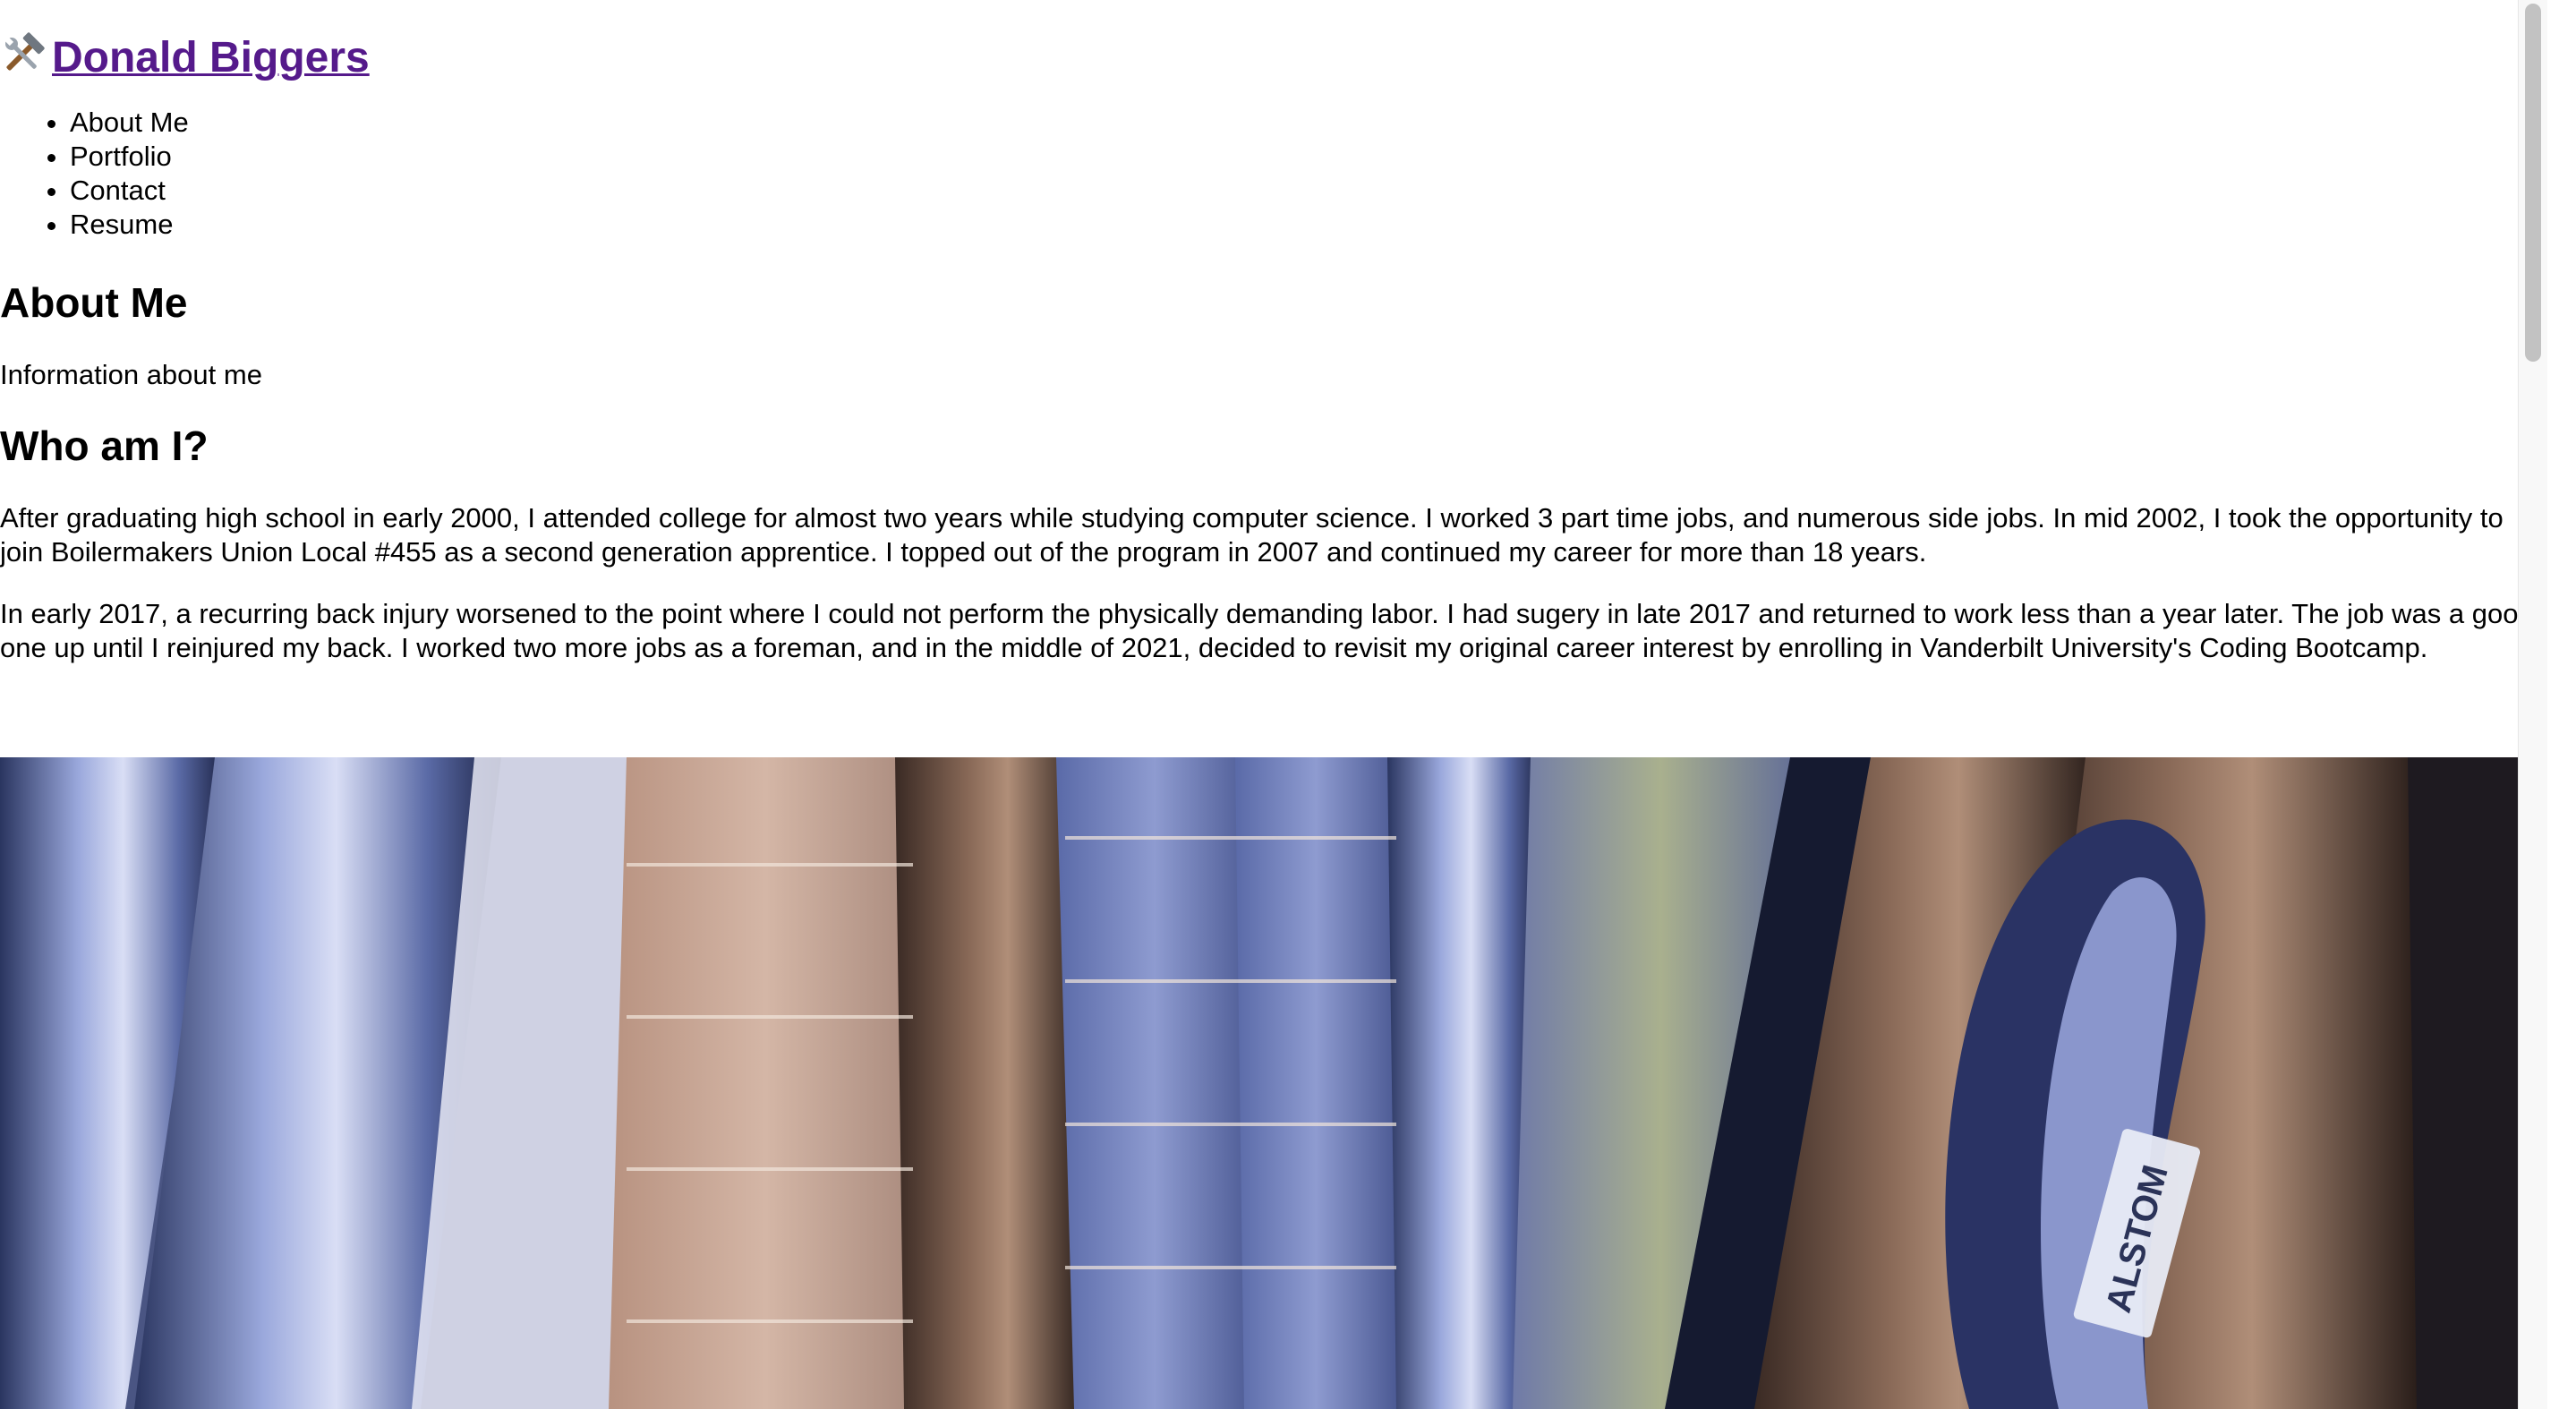  What do you see at coordinates (211, 58) in the screenshot?
I see `site-title-text: Donald Biggers` at bounding box center [211, 58].